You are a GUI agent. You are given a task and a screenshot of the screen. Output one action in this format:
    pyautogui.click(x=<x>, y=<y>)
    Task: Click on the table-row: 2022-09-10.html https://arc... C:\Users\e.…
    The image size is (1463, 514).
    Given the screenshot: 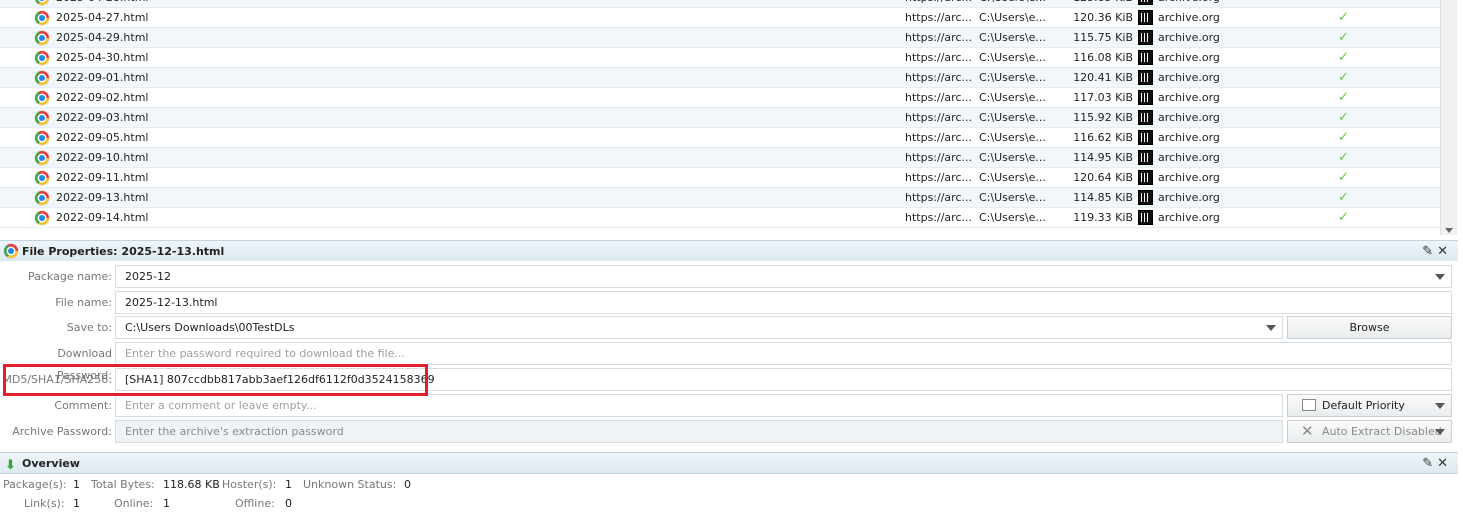 What is the action you would take?
    pyautogui.click(x=720, y=158)
    